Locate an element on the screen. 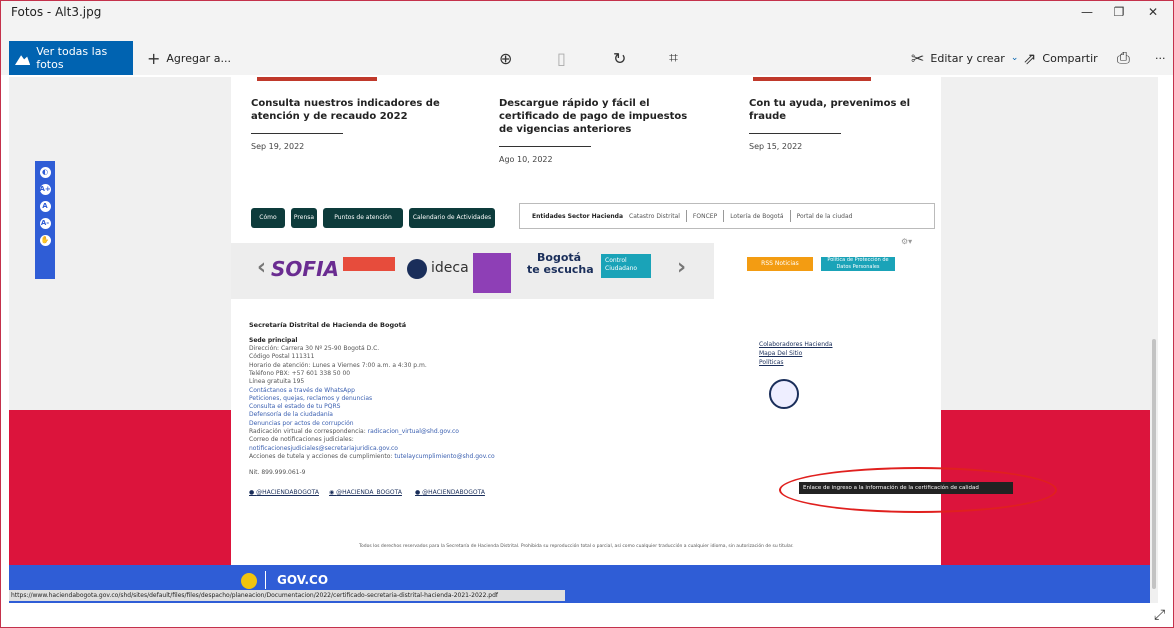 The image size is (1174, 628). entidad-link: Catastro Distrital is located at coordinates (654, 216).